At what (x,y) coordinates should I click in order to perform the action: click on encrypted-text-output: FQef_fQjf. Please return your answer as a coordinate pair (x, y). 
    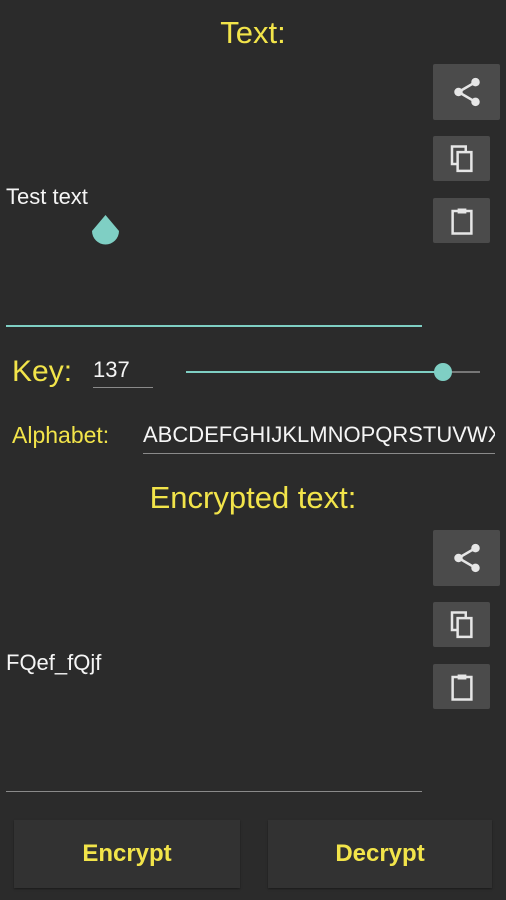
    Looking at the image, I should click on (53, 663).